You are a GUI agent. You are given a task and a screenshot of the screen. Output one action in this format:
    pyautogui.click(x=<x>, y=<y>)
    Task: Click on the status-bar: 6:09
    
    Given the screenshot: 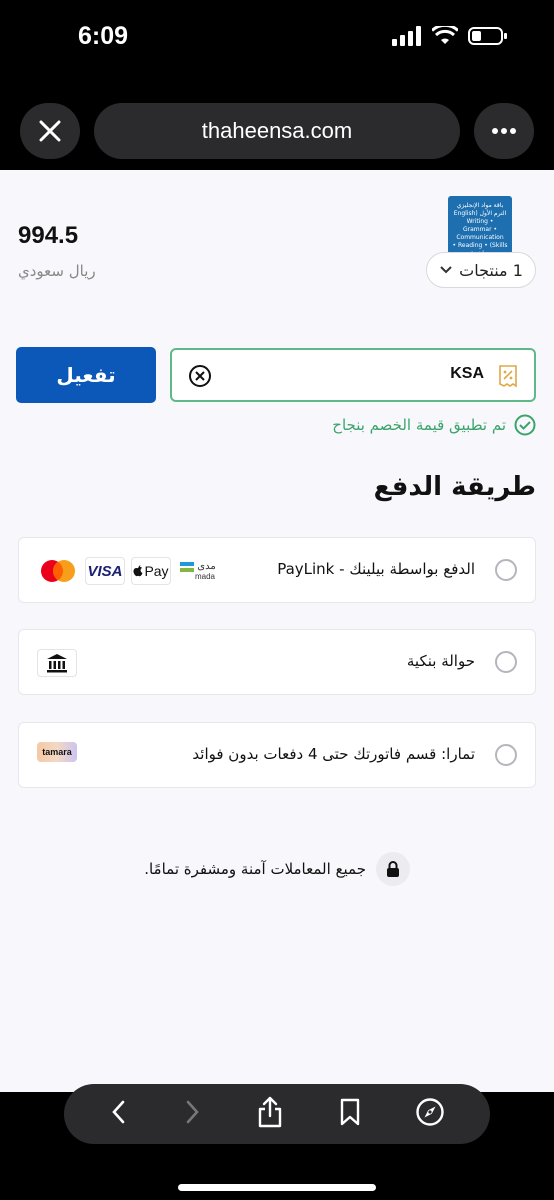 What is the action you would take?
    pyautogui.click(x=277, y=45)
    